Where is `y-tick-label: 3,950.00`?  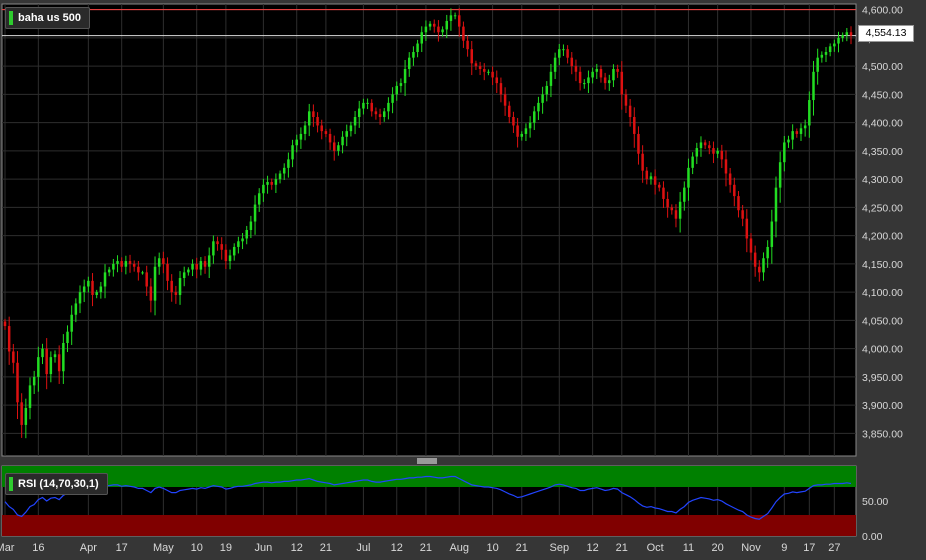
y-tick-label: 3,950.00 is located at coordinates (882, 378).